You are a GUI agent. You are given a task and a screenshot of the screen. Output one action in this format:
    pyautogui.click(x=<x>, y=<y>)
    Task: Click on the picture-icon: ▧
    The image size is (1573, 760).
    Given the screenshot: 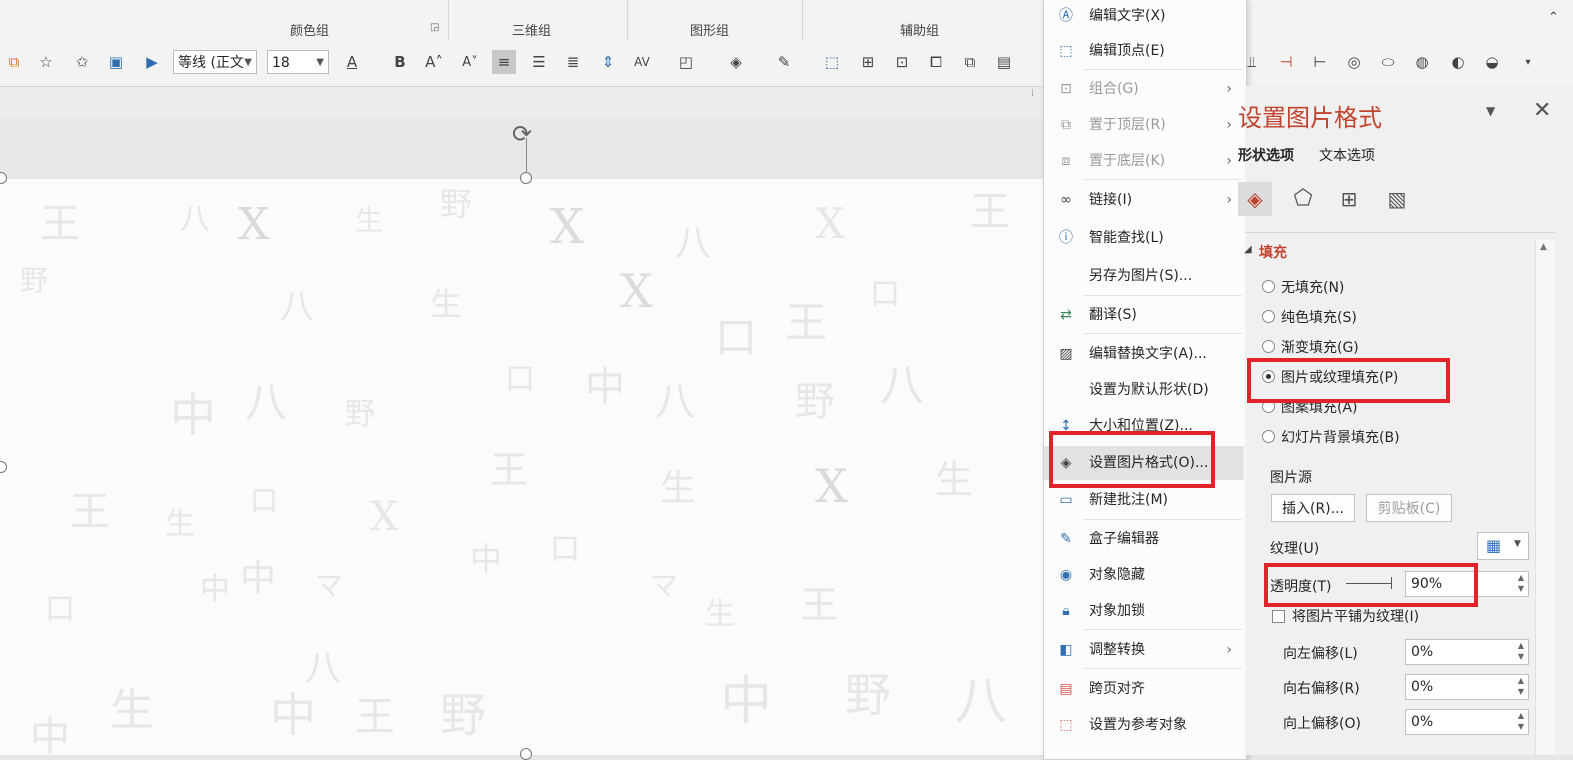 What is the action you would take?
    pyautogui.click(x=1397, y=199)
    